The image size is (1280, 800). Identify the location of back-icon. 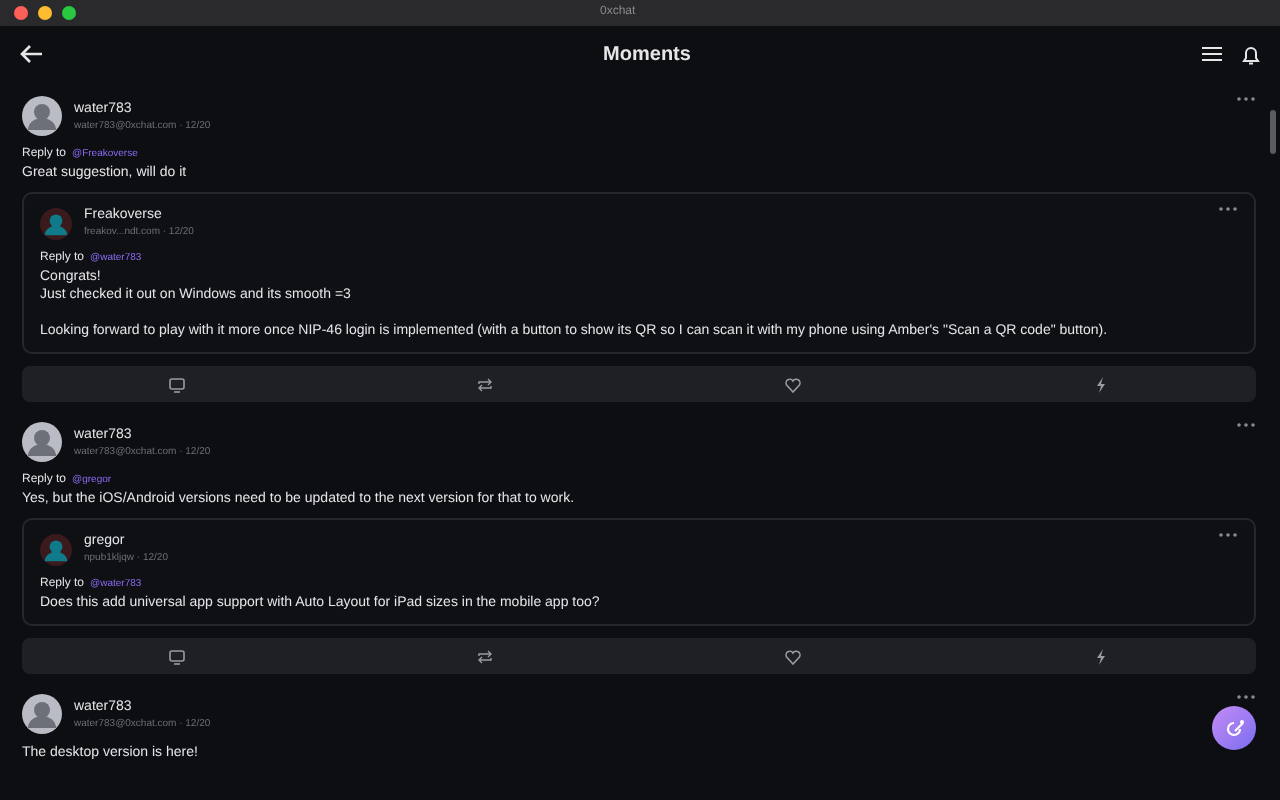
(32, 54).